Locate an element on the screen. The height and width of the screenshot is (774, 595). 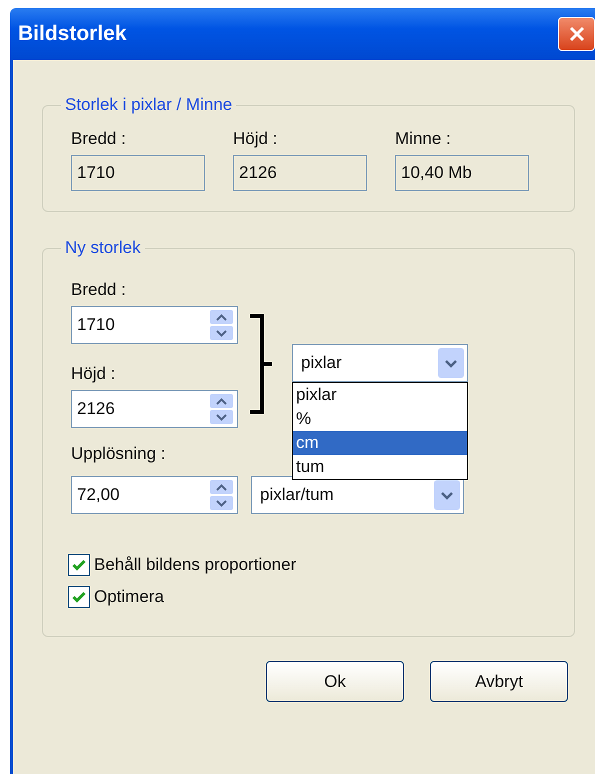
readonly-field: 1710 is located at coordinates (138, 173).